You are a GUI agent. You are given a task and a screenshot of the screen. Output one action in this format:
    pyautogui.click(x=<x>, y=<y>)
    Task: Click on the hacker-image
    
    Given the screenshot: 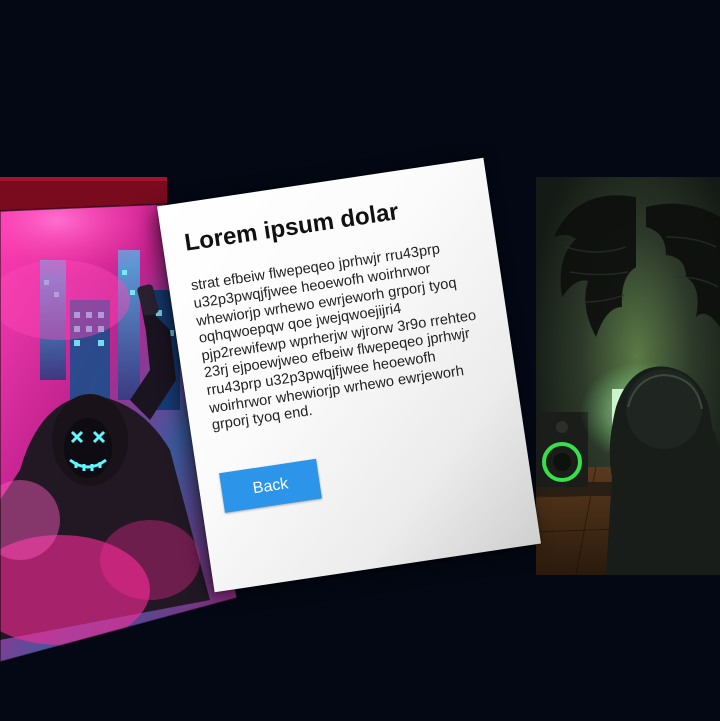 What is the action you would take?
    pyautogui.click(x=628, y=376)
    